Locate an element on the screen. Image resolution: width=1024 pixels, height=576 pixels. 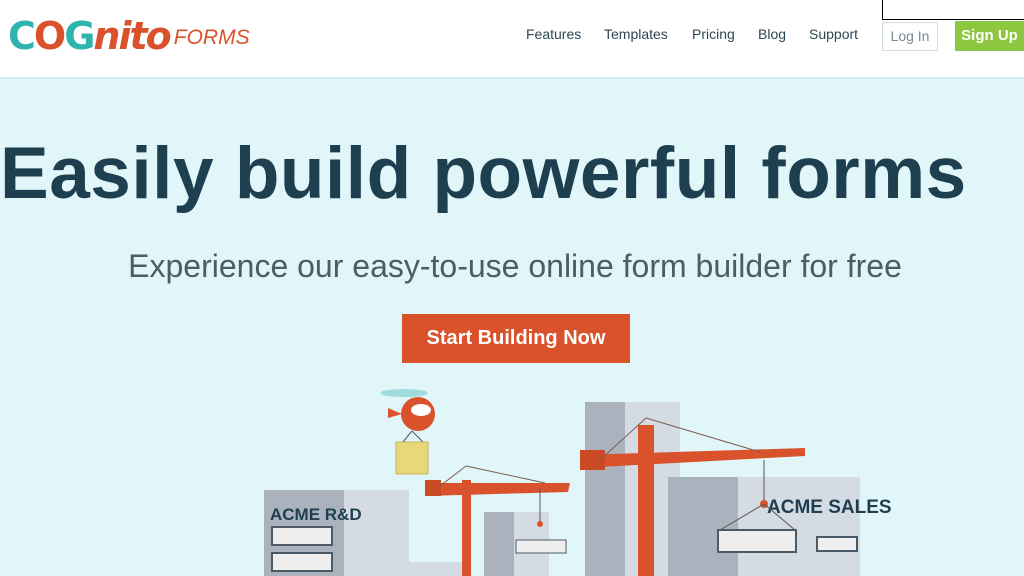
helicopter-icon is located at coordinates (407, 432).